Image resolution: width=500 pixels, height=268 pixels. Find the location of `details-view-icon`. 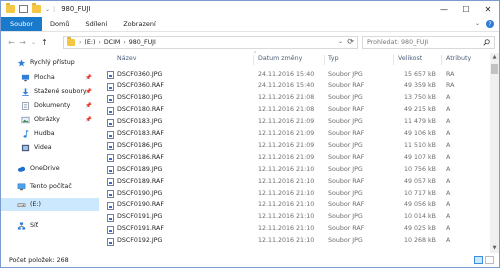

details-view-icon is located at coordinates (478, 260).